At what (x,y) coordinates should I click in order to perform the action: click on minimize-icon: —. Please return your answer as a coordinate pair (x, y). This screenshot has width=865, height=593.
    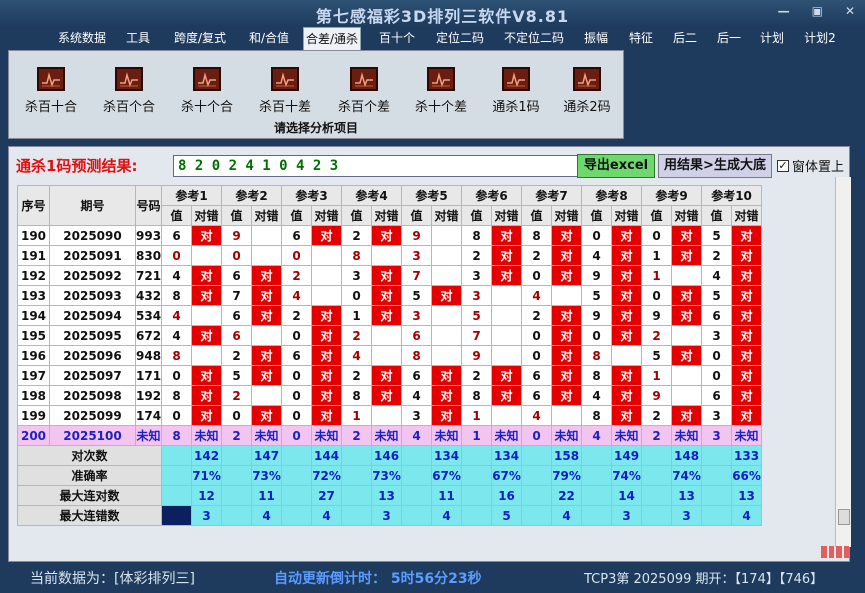
    Looking at the image, I should click on (784, 11).